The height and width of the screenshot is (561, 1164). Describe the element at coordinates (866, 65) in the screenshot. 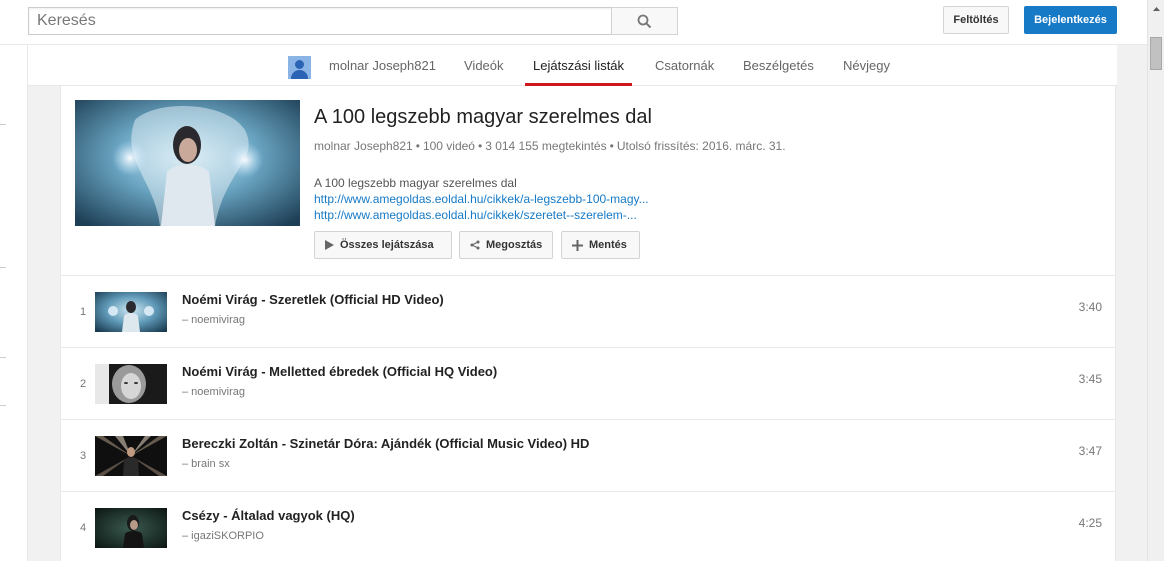

I see `tab-about: Névjegy` at that location.